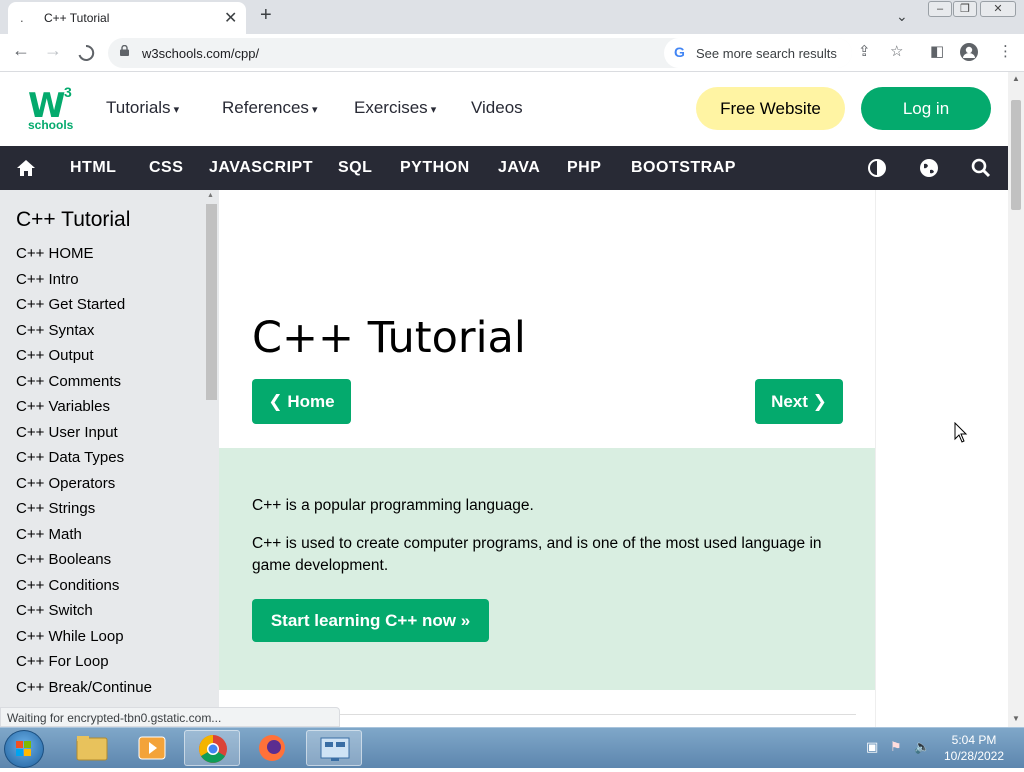  What do you see at coordinates (393, 505) in the screenshot?
I see `intro-paragraph-1: C++ is a popular programming language.` at bounding box center [393, 505].